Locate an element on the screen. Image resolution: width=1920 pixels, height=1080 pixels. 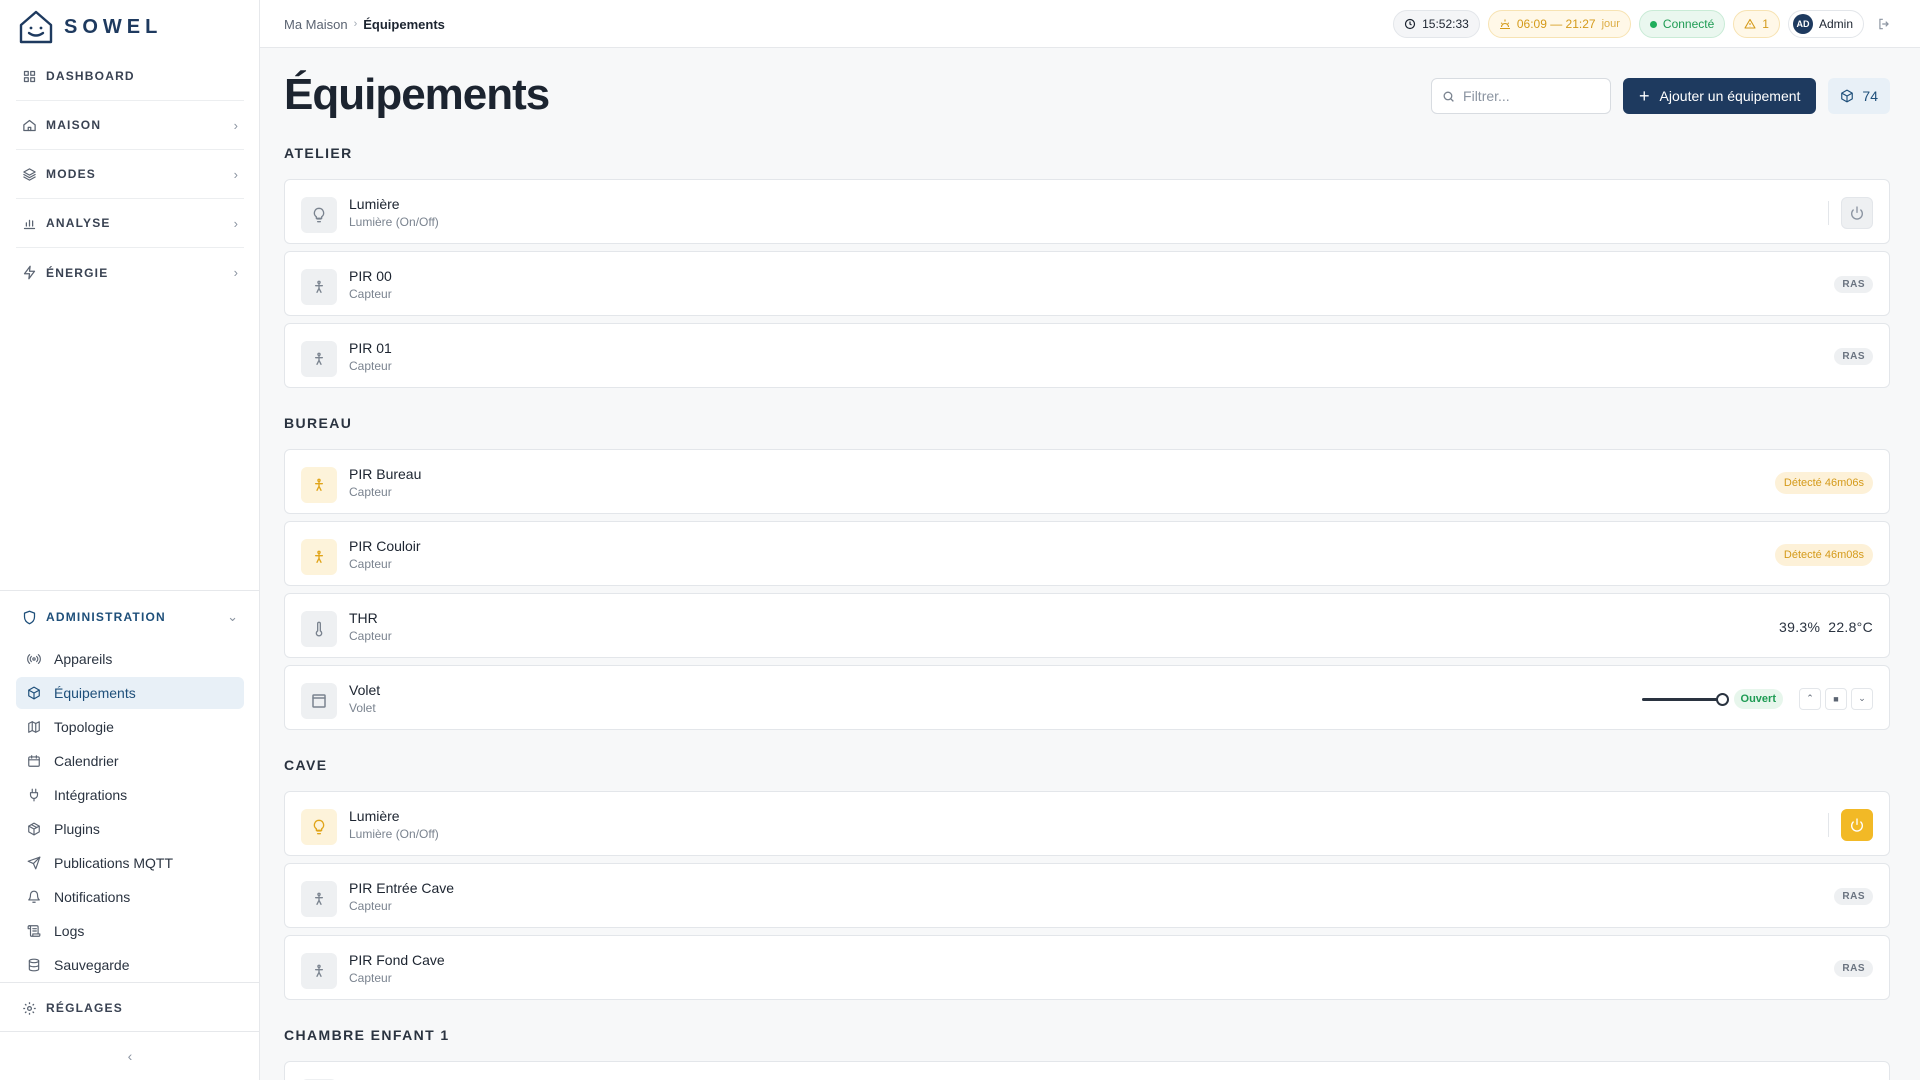
database-icon is located at coordinates (34, 965).